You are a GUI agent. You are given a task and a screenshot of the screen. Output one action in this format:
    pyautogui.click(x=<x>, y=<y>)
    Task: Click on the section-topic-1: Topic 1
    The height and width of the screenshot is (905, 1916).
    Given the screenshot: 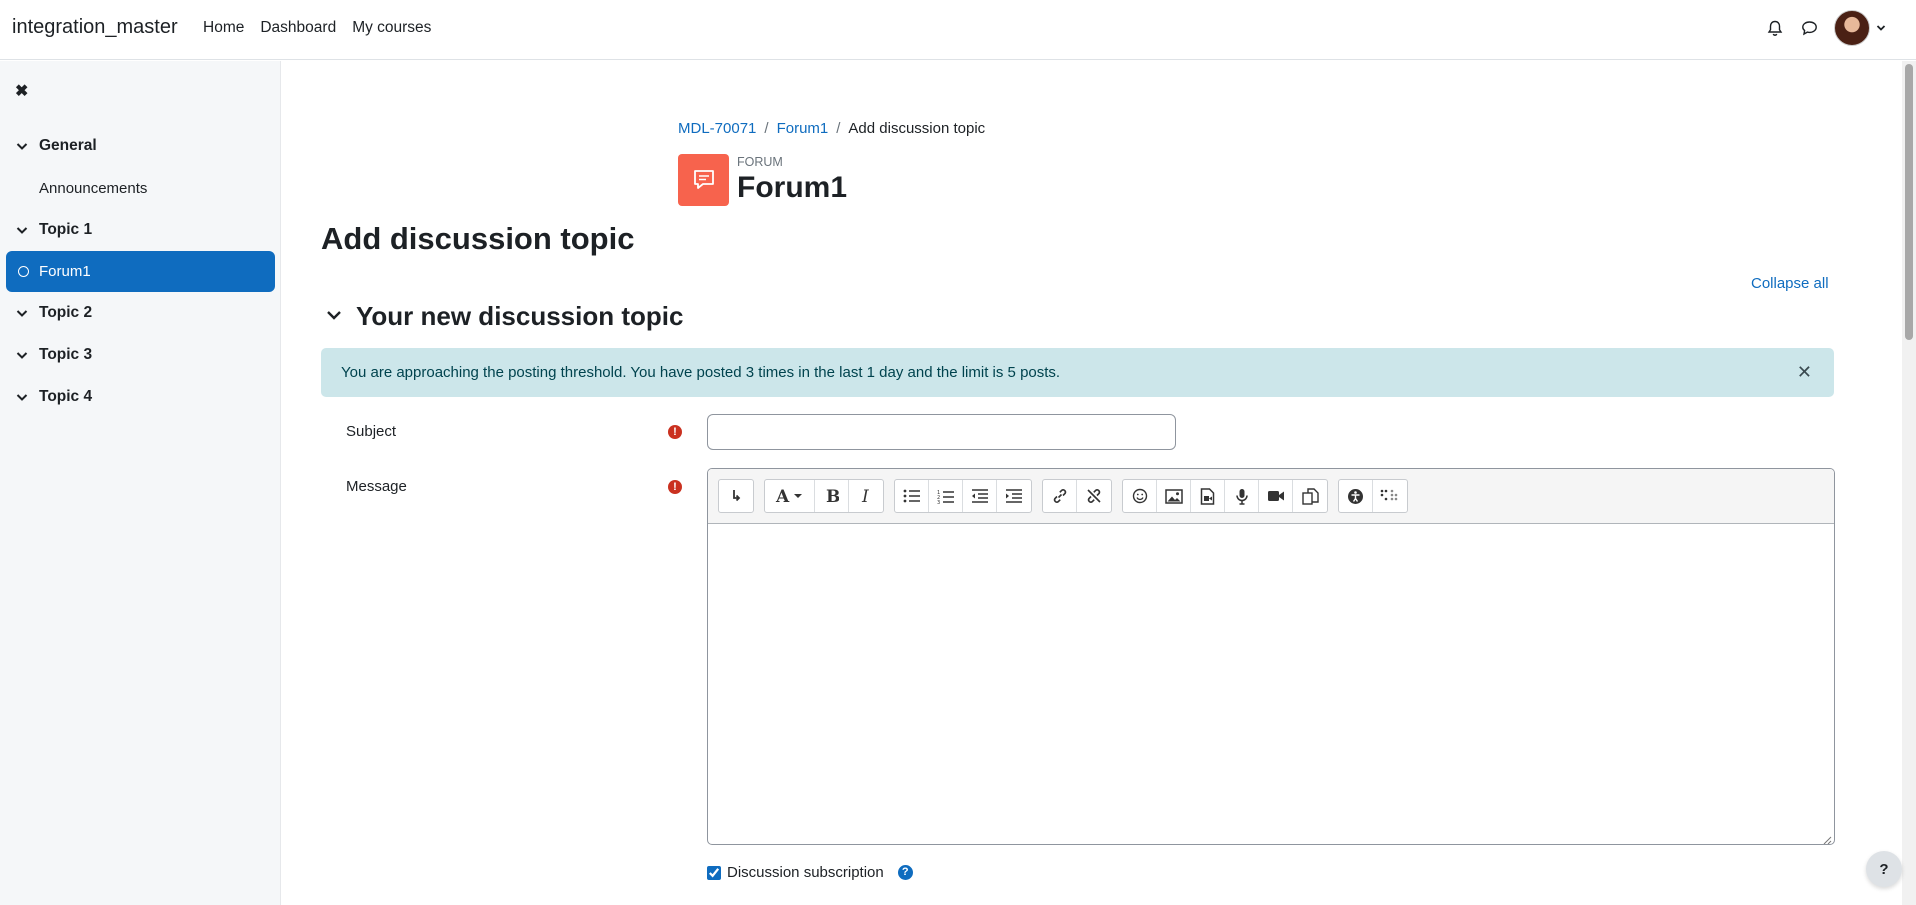 What is the action you would take?
    pyautogui.click(x=140, y=230)
    